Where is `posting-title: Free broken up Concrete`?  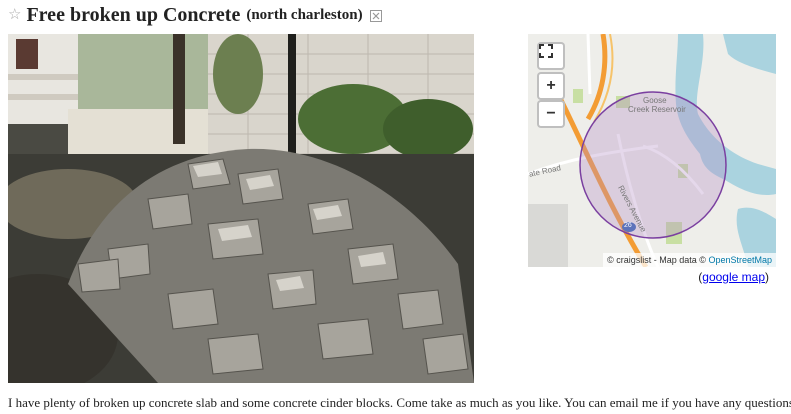
posting-title: Free broken up Concrete is located at coordinates (133, 14).